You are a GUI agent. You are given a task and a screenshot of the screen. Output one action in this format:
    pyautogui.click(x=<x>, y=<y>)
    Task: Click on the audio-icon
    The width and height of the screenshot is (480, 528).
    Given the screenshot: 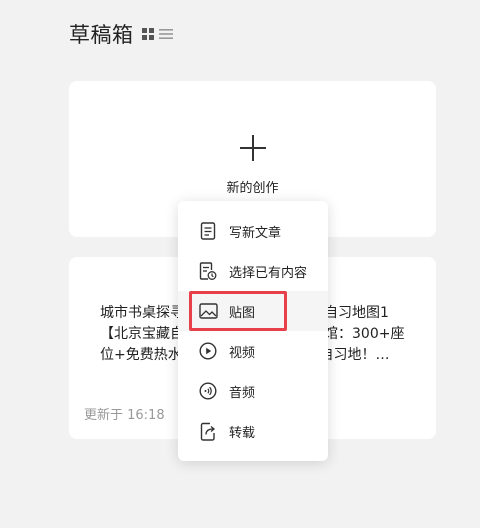 What is the action you would take?
    pyautogui.click(x=208, y=391)
    